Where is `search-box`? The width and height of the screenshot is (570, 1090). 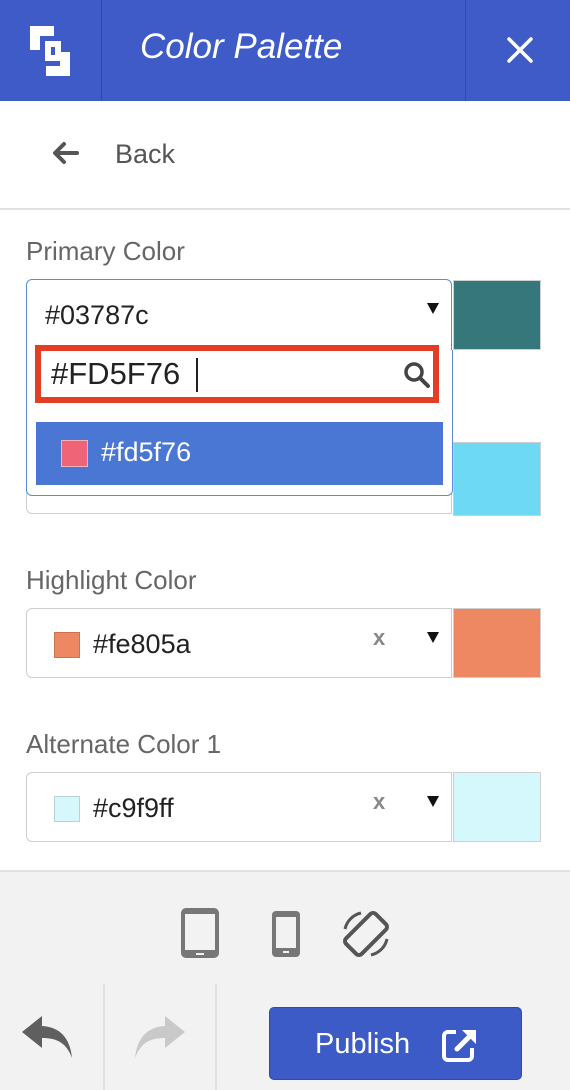 search-box is located at coordinates (237, 374).